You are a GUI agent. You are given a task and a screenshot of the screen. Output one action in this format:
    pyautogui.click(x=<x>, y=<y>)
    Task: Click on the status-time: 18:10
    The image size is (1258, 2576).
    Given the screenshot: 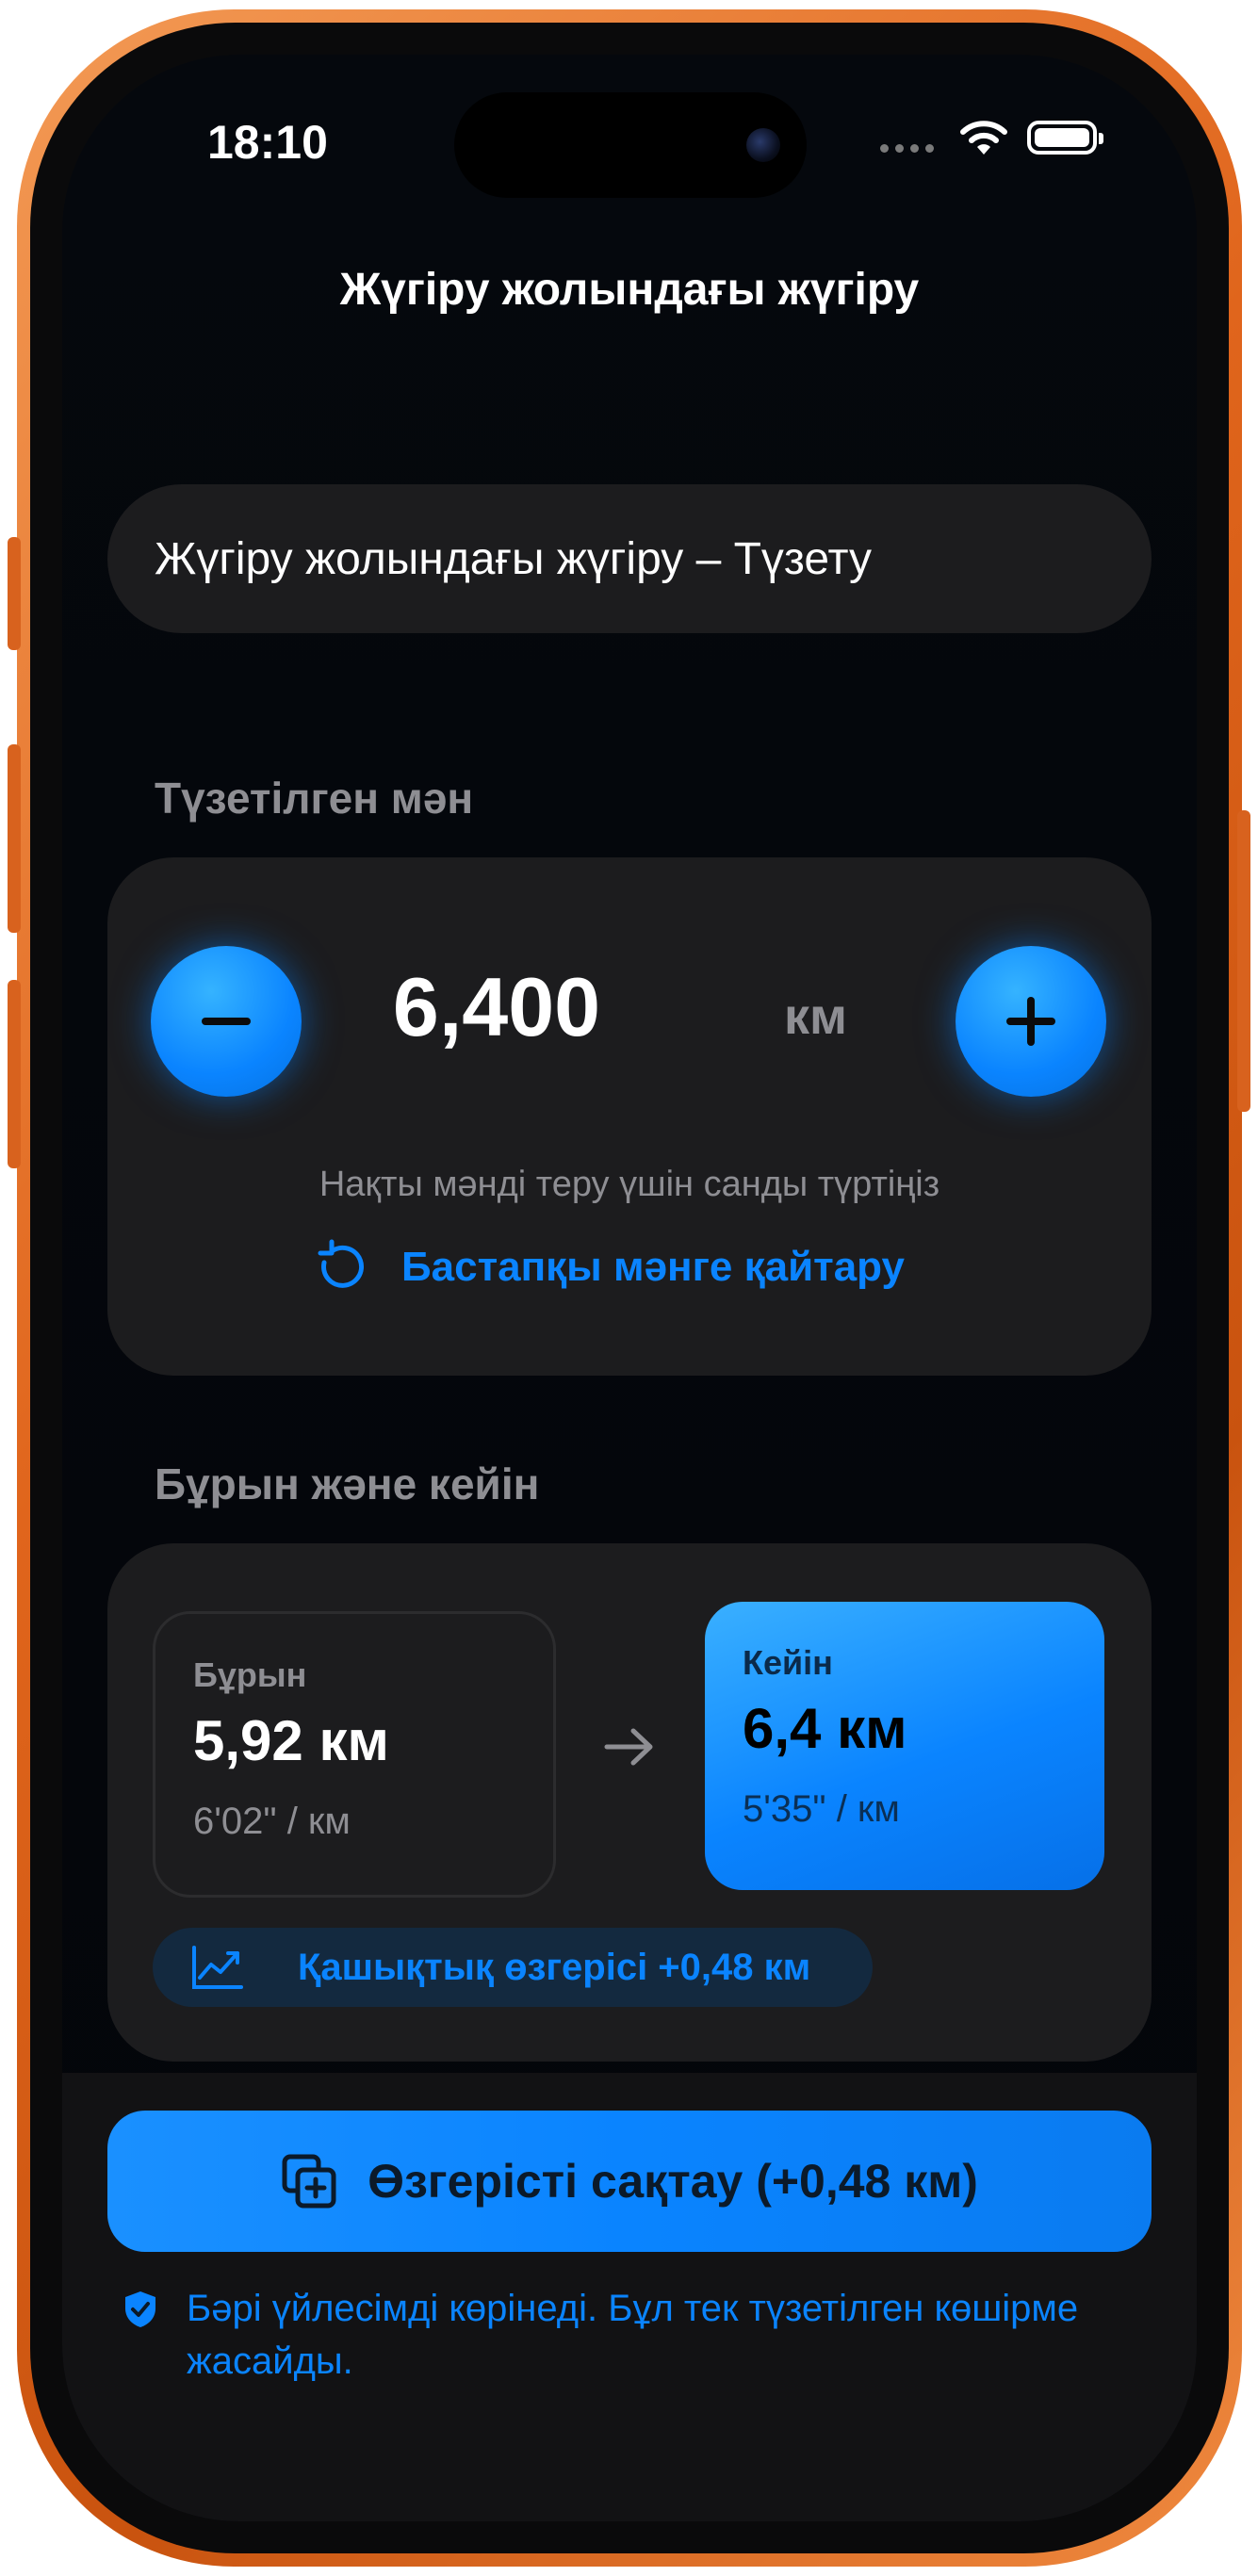 What is the action you would take?
    pyautogui.click(x=267, y=142)
    